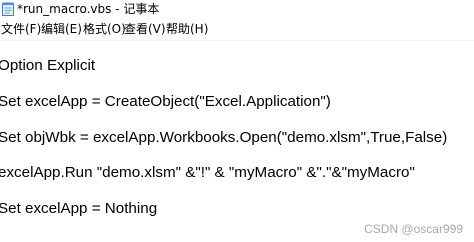 This screenshot has height=242, width=474. I want to click on code-line: Option Explicit, so click(48, 65).